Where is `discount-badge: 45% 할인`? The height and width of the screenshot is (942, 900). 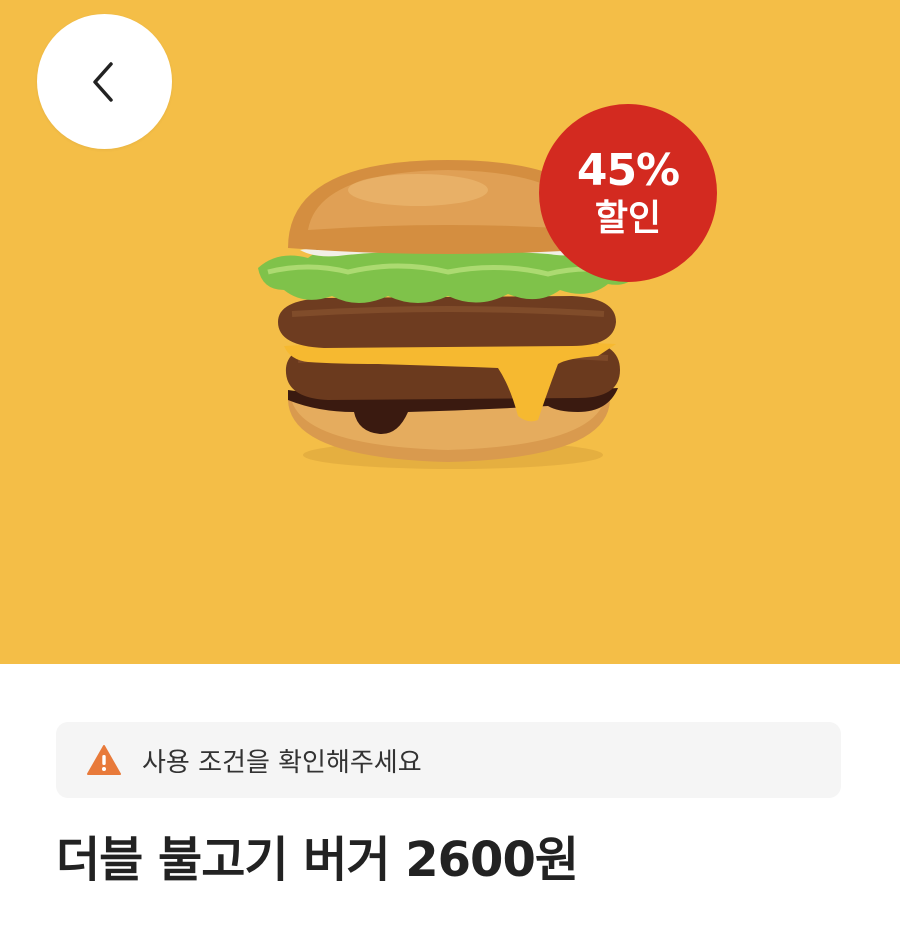 discount-badge: 45% 할인 is located at coordinates (628, 193).